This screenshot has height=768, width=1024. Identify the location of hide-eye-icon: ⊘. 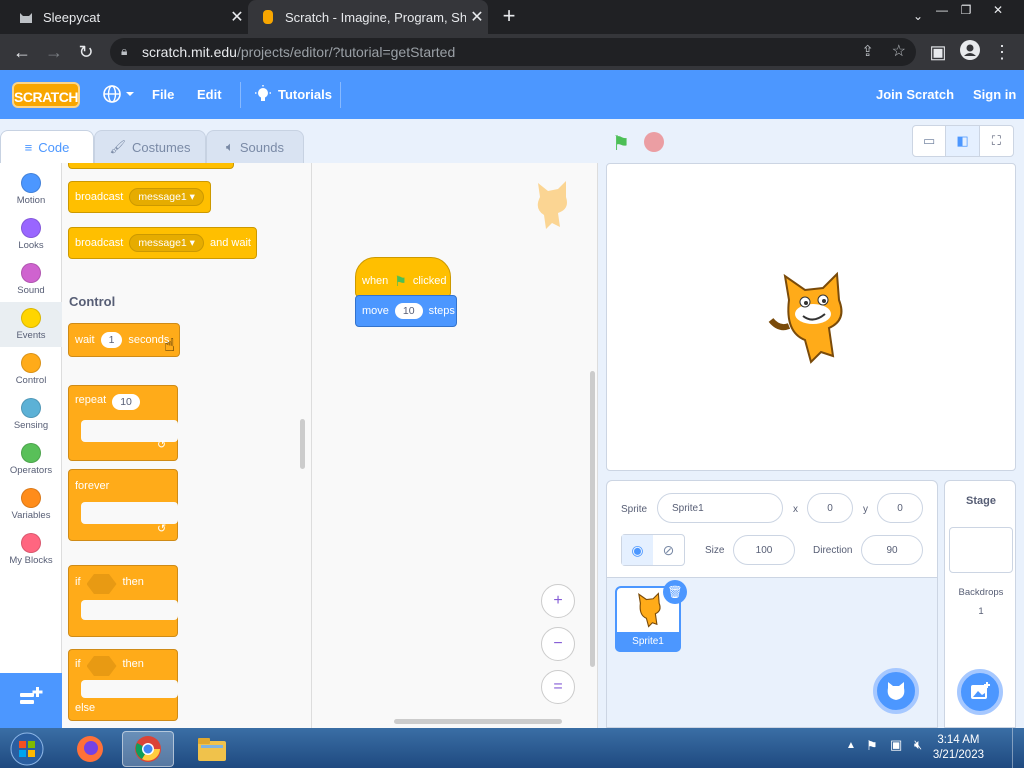
(668, 550).